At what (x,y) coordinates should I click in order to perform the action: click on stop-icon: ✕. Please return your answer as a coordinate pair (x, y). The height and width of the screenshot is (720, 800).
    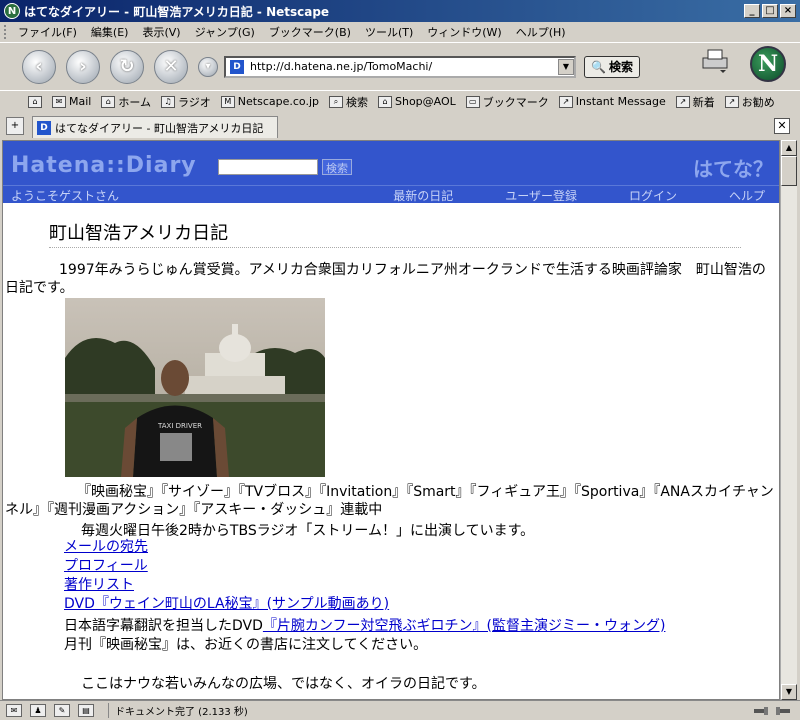
    Looking at the image, I should click on (171, 66).